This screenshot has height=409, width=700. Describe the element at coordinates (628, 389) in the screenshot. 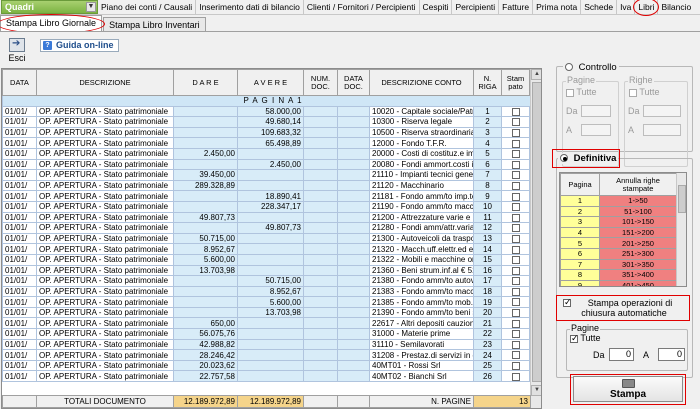

I see `stampa-button: Stampa` at that location.